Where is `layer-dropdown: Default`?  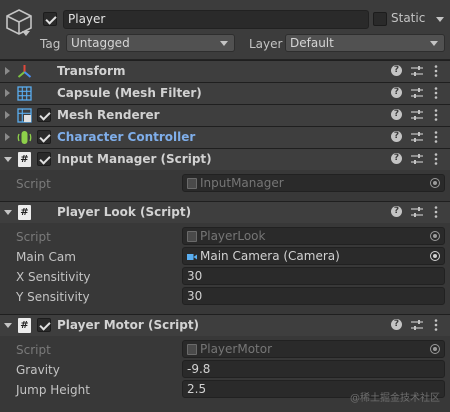
layer-dropdown: Default is located at coordinates (365, 43).